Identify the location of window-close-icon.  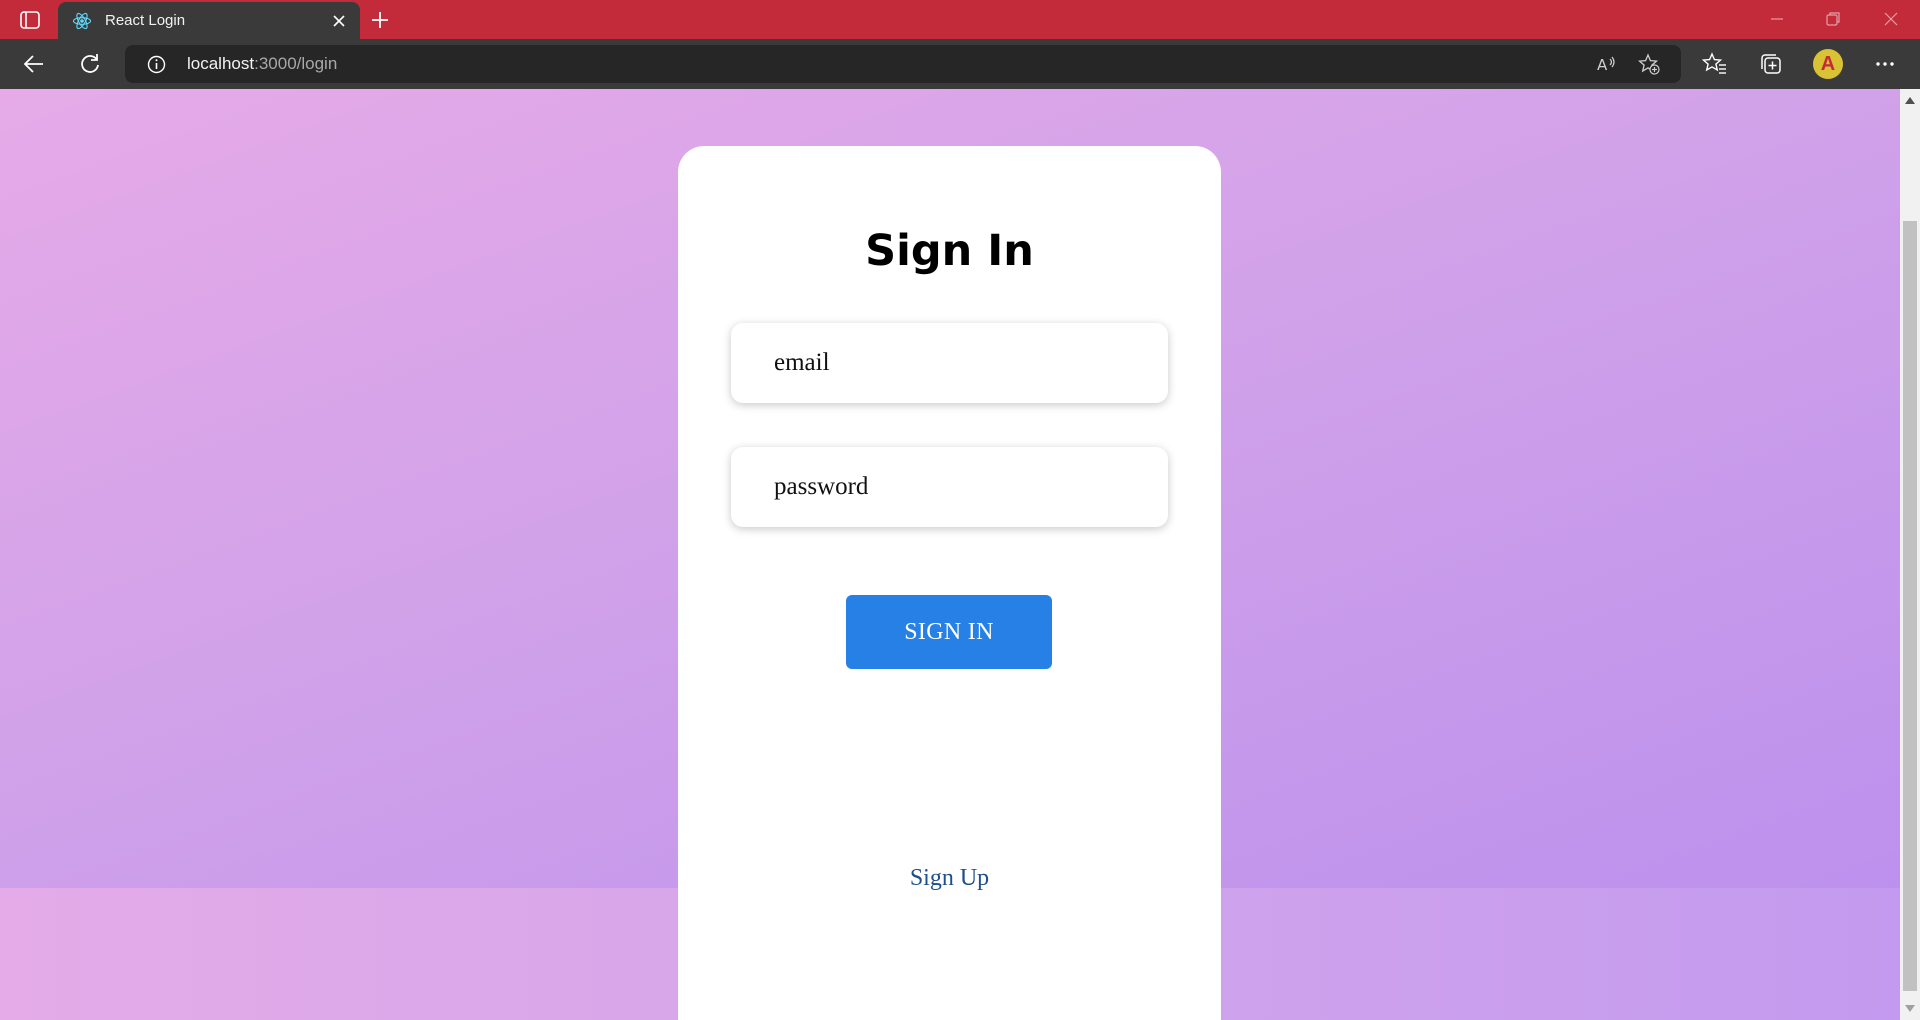
(1891, 19).